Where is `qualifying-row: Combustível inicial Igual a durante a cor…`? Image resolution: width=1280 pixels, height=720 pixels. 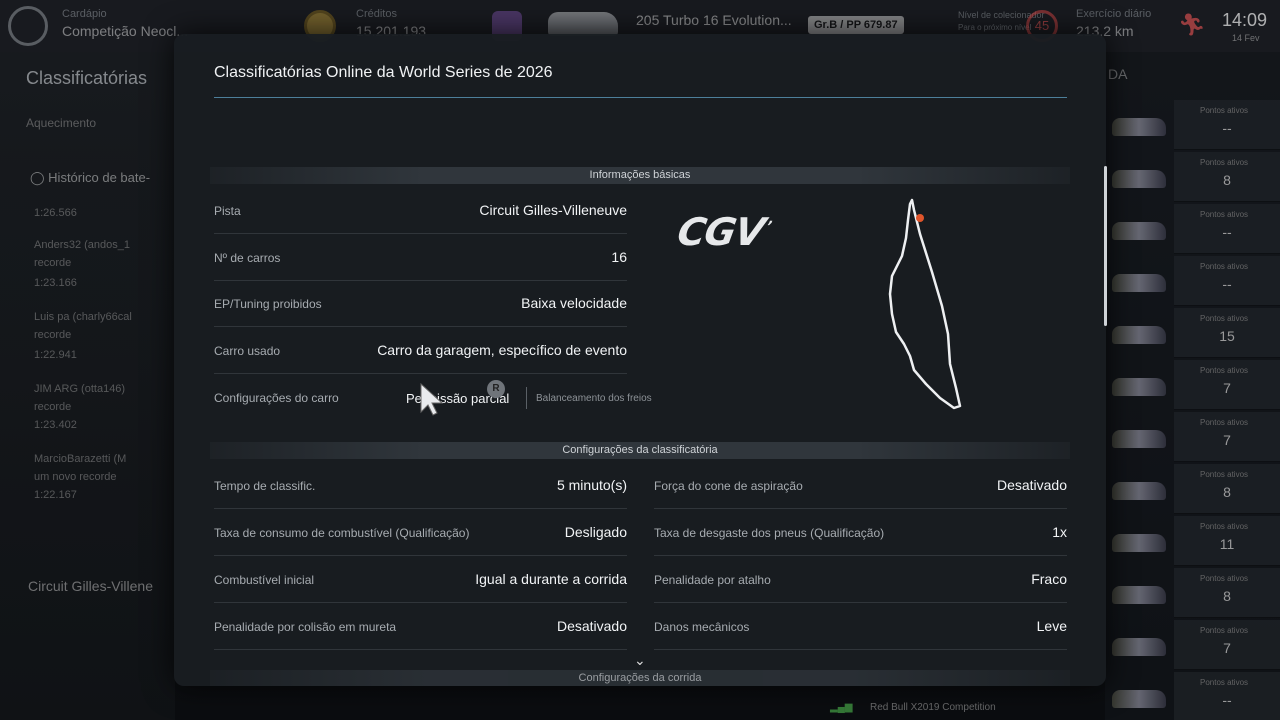 qualifying-row: Combustível inicial Igual a durante a cor… is located at coordinates (420, 580).